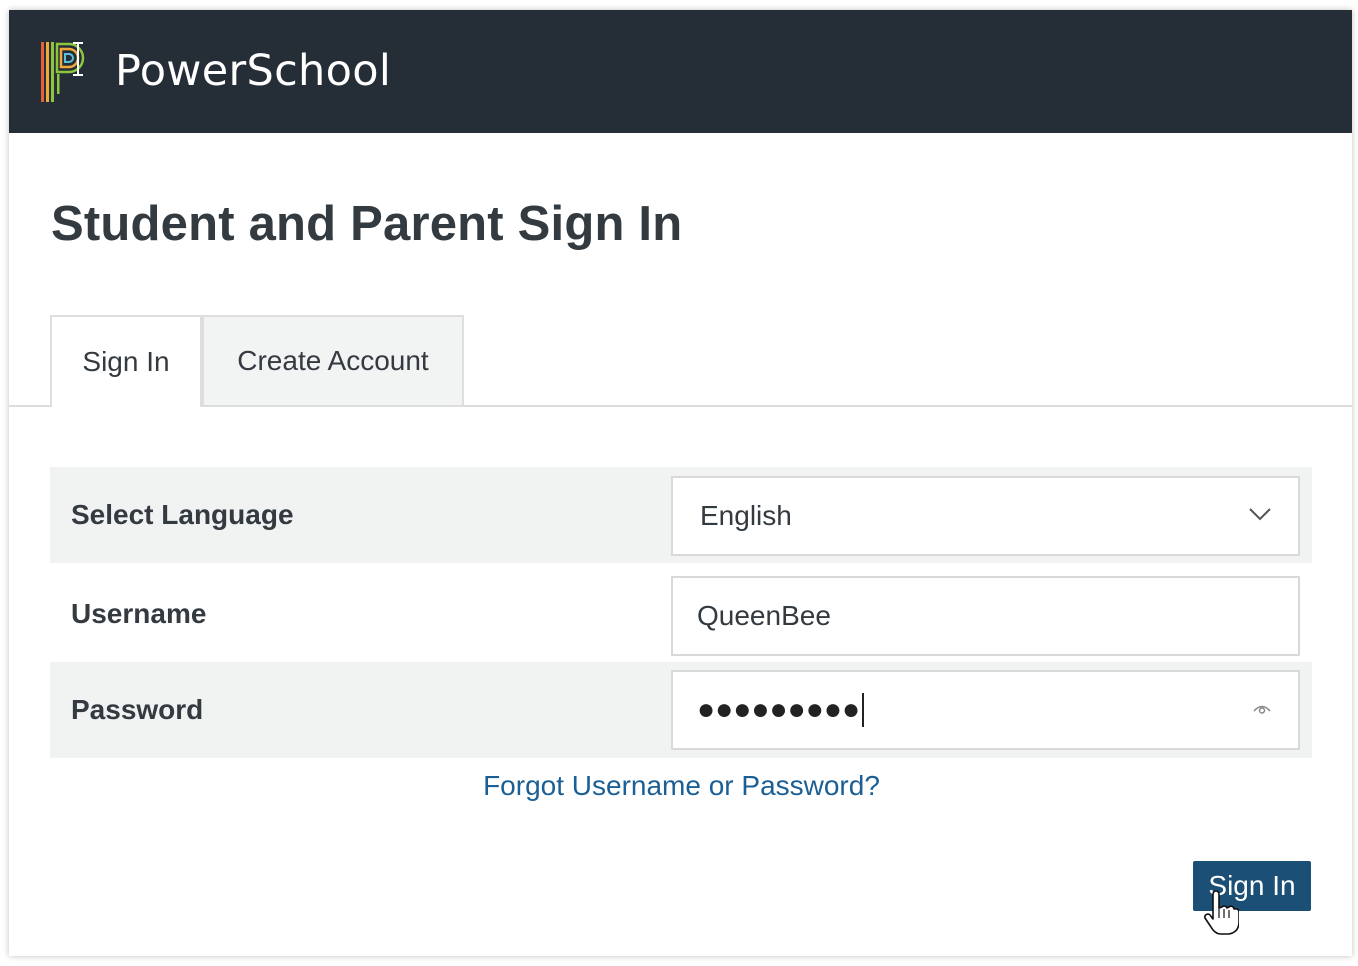 This screenshot has height=966, width=1358. Describe the element at coordinates (137, 709) in the screenshot. I see `password-label: Password` at that location.